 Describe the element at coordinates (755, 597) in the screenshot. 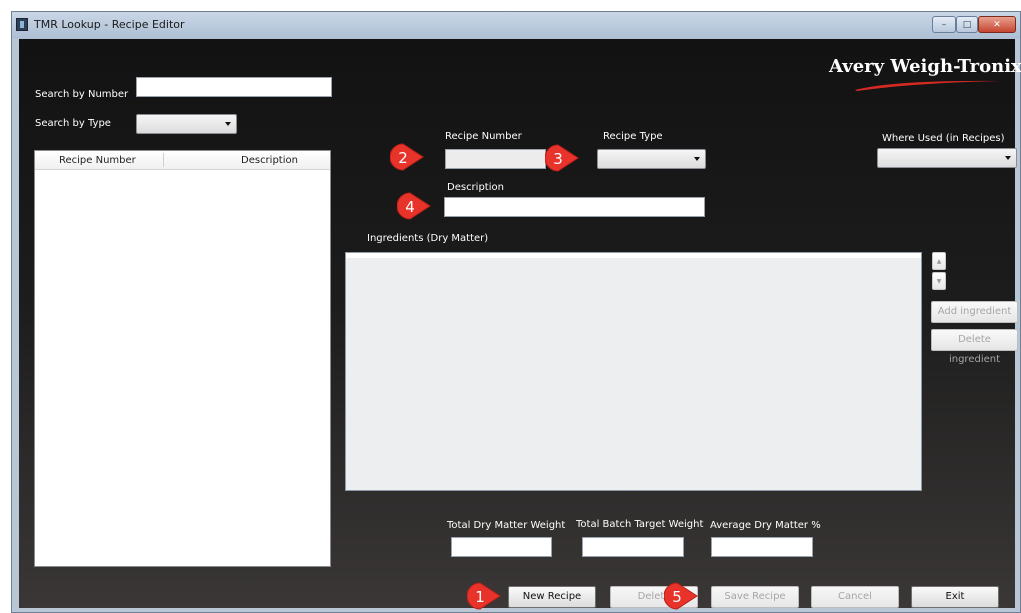

I see `save-recipe-button: Save Recipe` at that location.